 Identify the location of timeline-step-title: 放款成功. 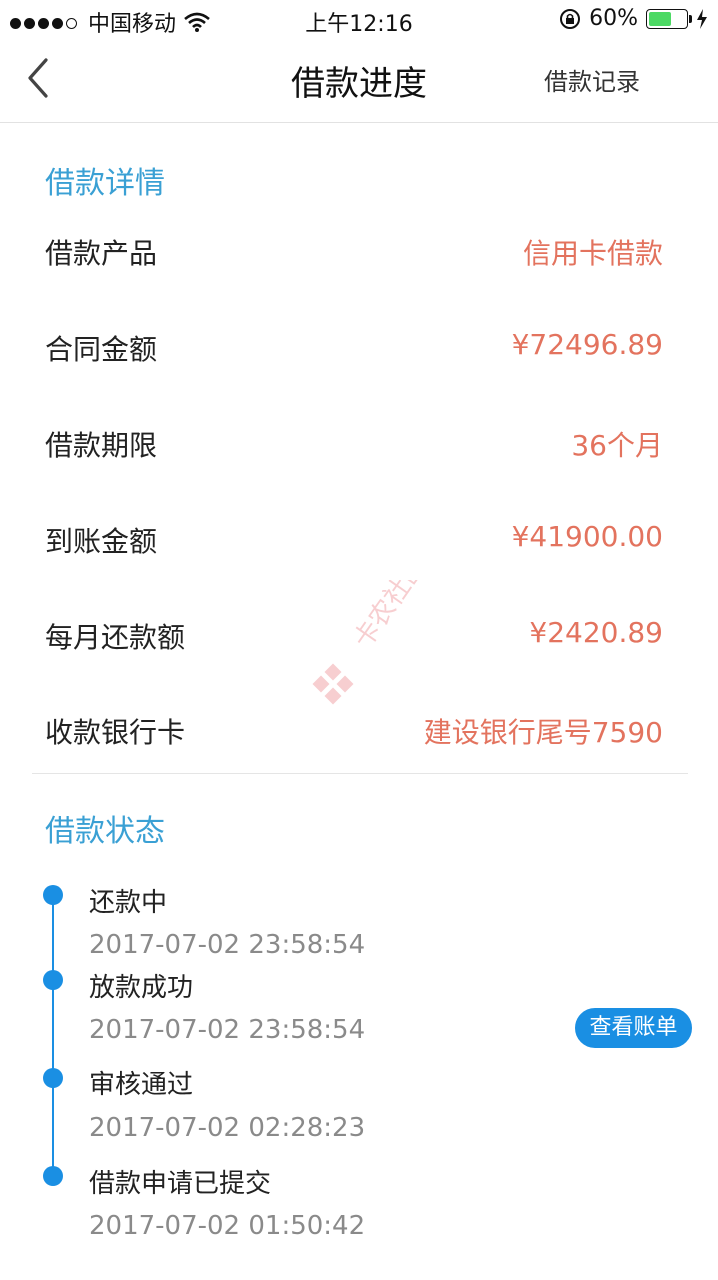
(141, 988).